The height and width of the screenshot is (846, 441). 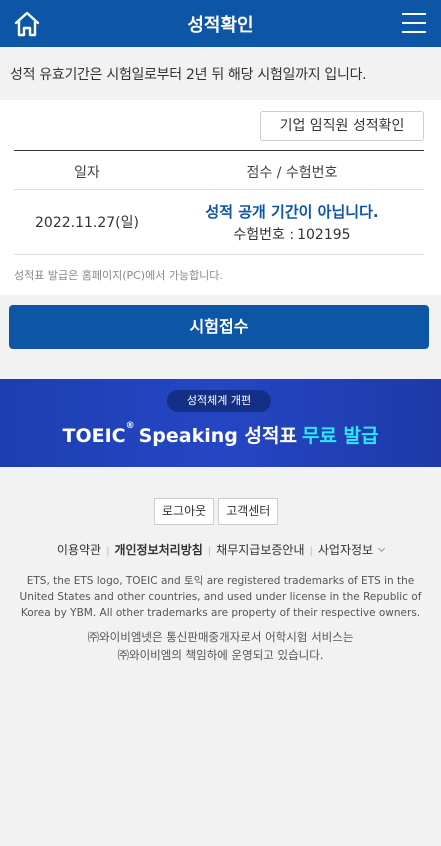 I want to click on column-header-score: 점수 / 수험번호, so click(x=292, y=173).